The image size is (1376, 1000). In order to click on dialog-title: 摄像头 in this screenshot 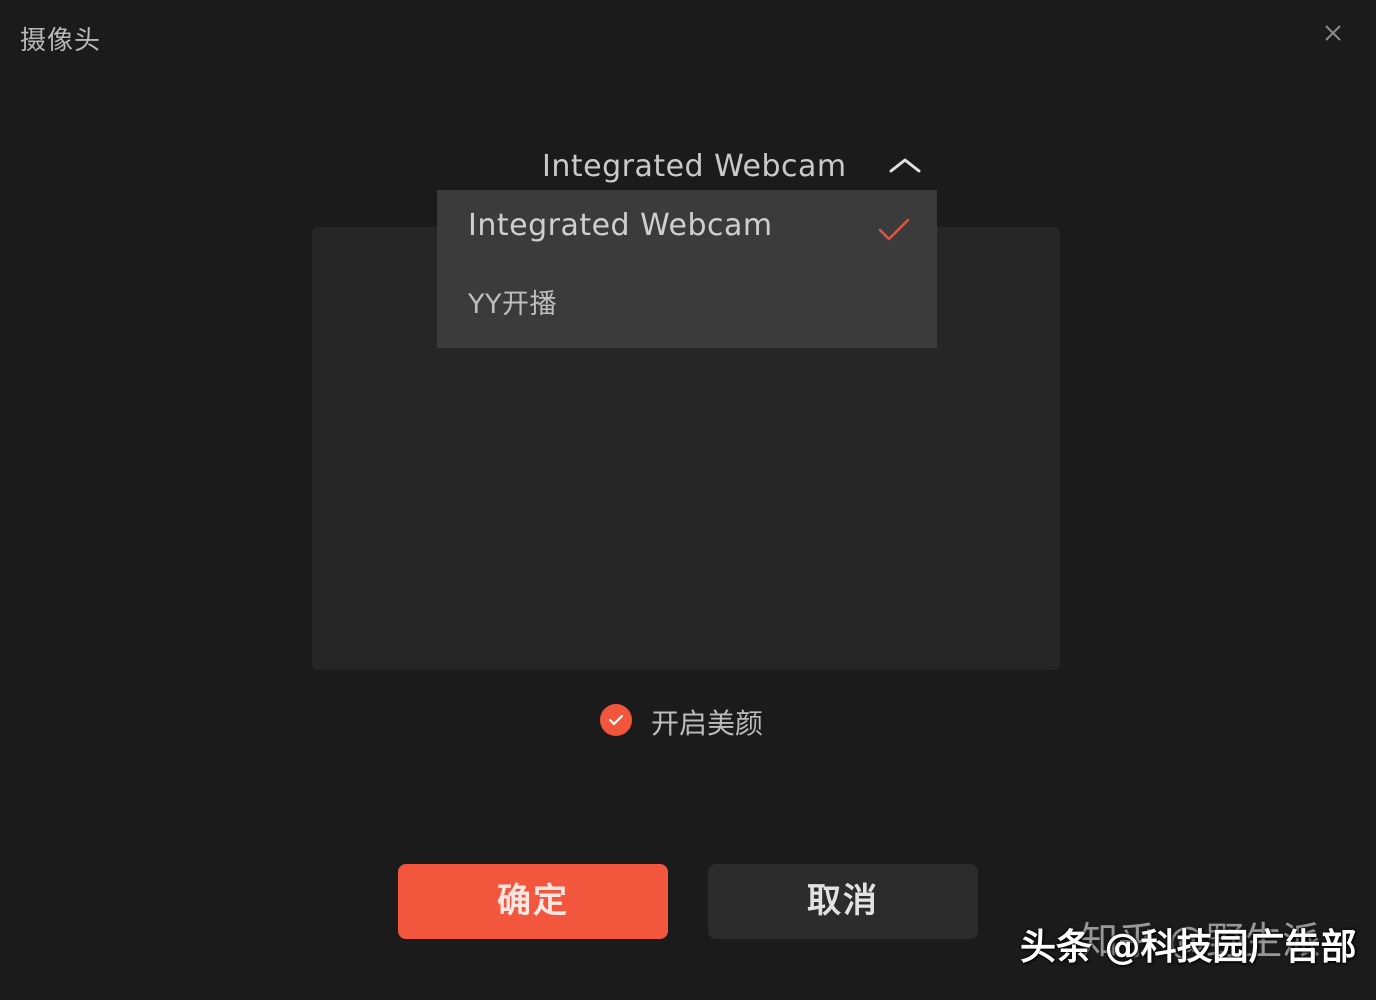, I will do `click(61, 41)`.